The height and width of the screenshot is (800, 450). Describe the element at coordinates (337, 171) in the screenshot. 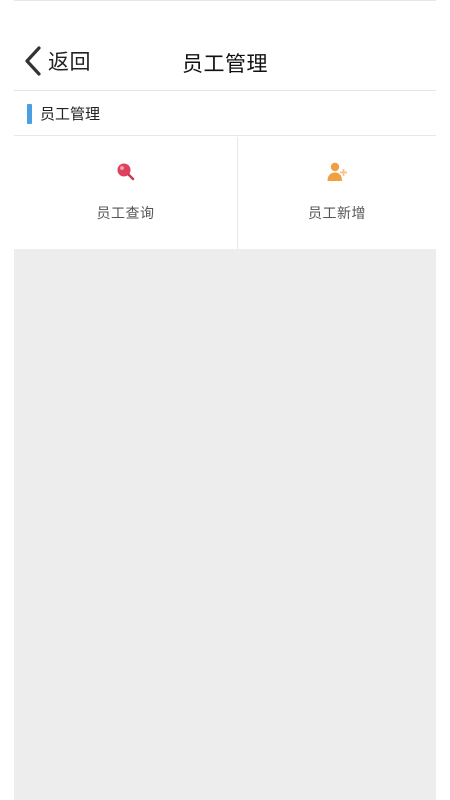

I see `add-user-icon` at that location.